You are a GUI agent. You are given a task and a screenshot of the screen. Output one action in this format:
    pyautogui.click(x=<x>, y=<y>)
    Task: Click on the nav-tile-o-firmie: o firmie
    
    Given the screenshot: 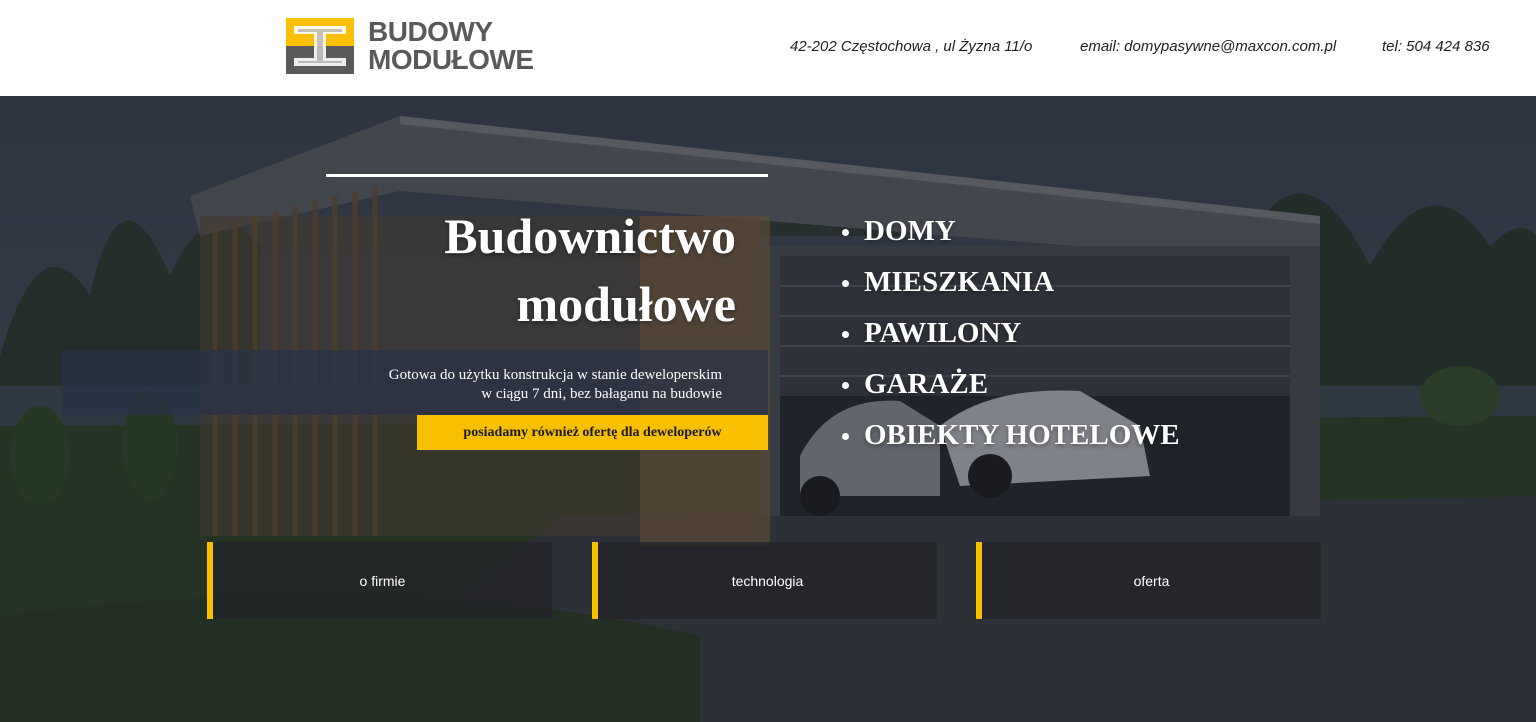 What is the action you would take?
    pyautogui.click(x=379, y=580)
    